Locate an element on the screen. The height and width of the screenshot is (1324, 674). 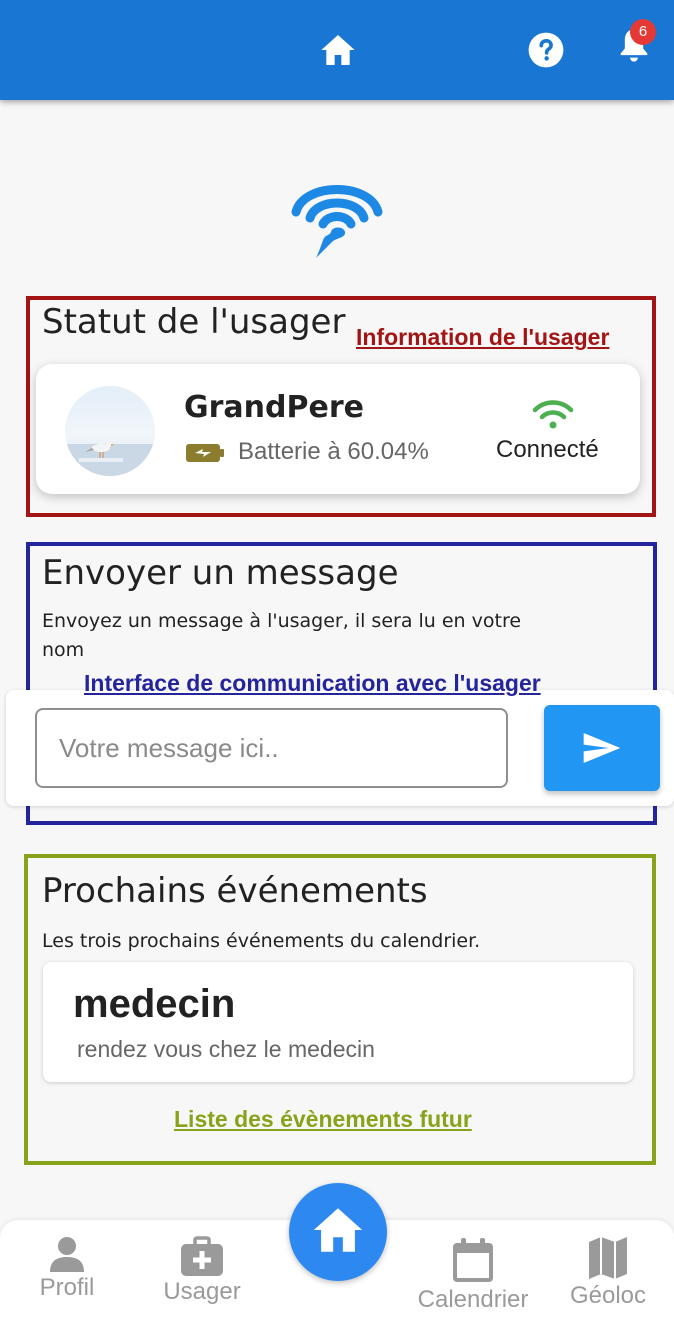
message-annotation: Interface de communication avec l'usager is located at coordinates (312, 683).